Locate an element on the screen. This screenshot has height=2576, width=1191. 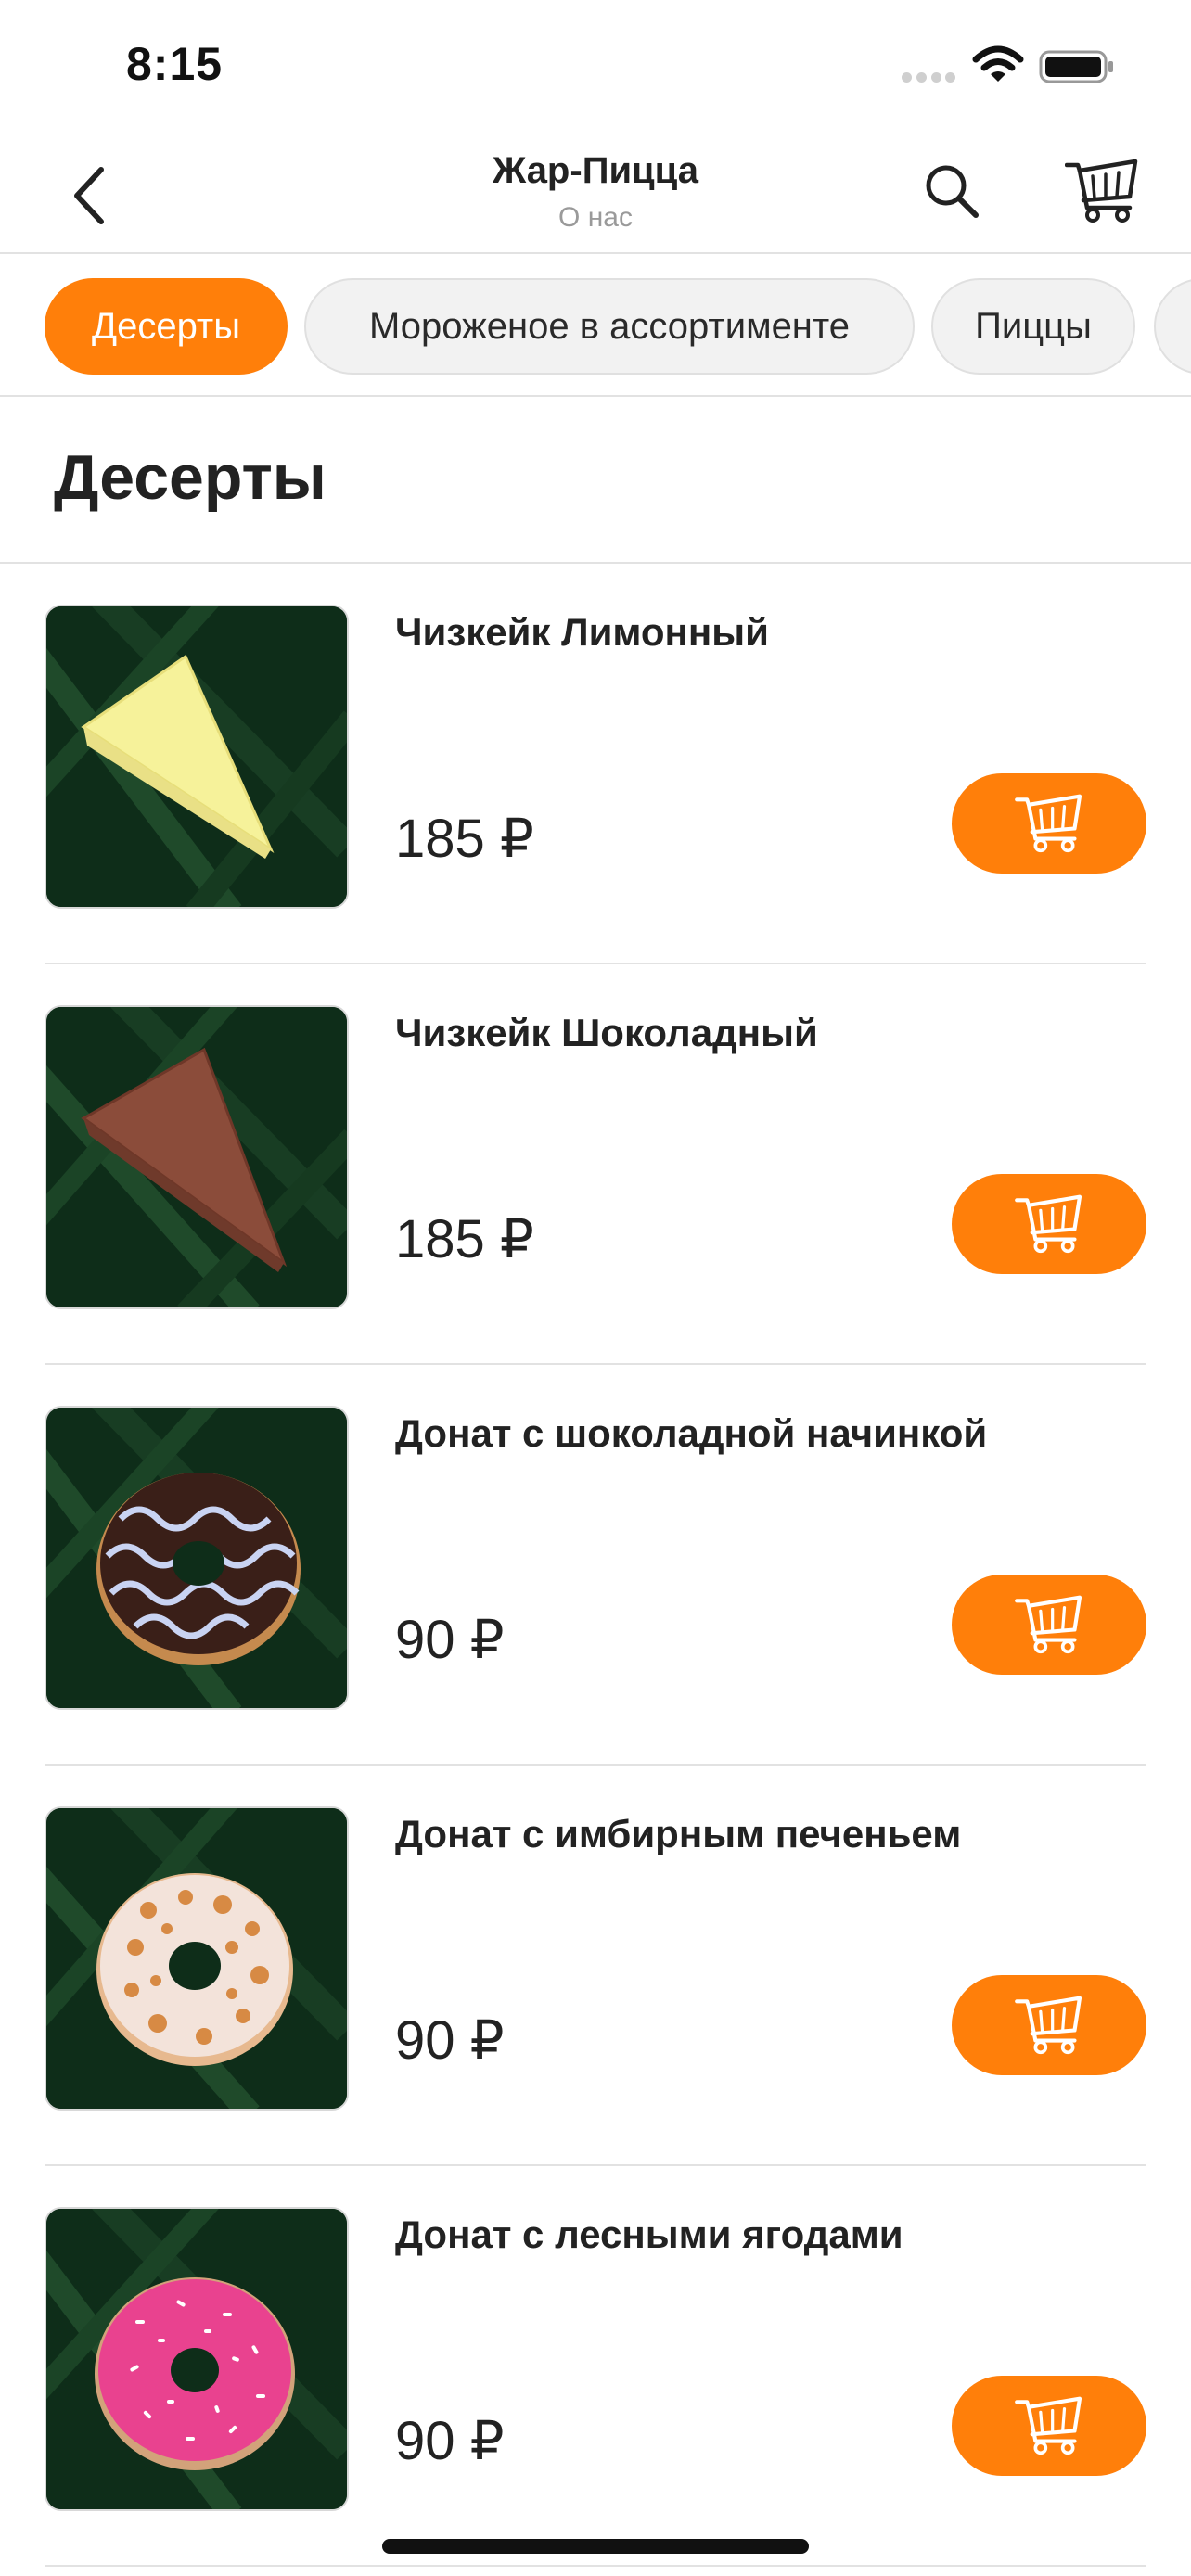
product-name: Донат с имбирным печеньем is located at coordinates (678, 1833).